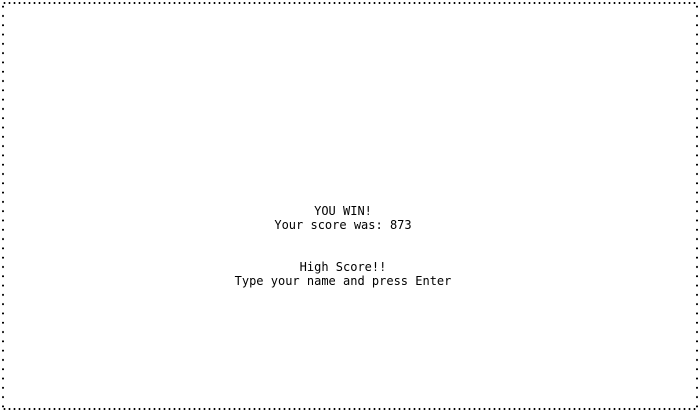  I want to click on score-label: Your score was:, so click(332, 225).